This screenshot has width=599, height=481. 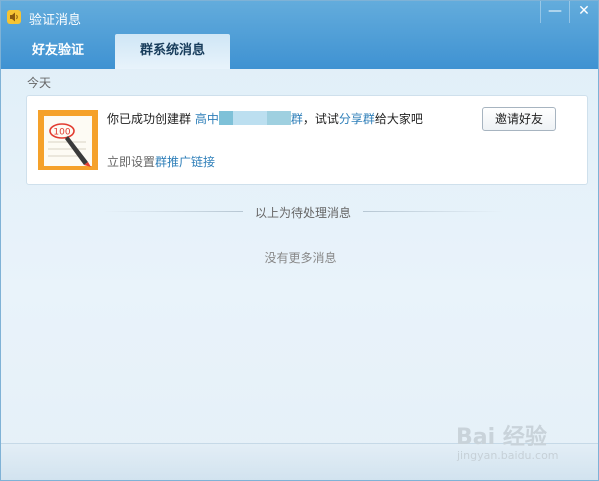 What do you see at coordinates (39, 83) in the screenshot?
I see `date-section-label: 今天` at bounding box center [39, 83].